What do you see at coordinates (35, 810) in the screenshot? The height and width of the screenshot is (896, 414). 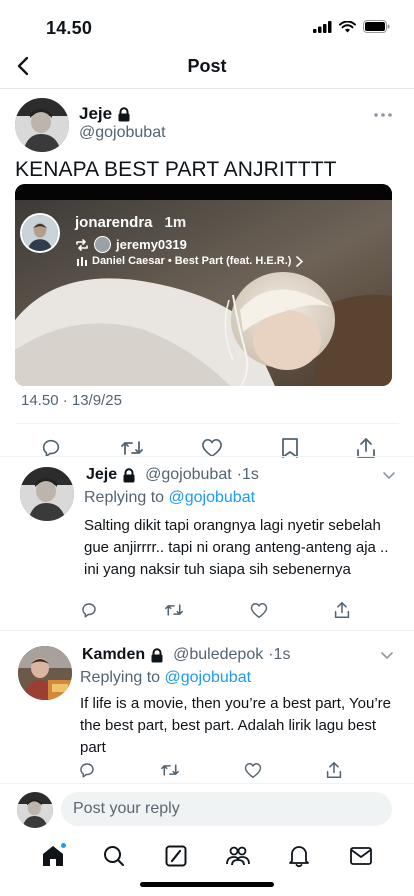 I see `composer-avatar` at bounding box center [35, 810].